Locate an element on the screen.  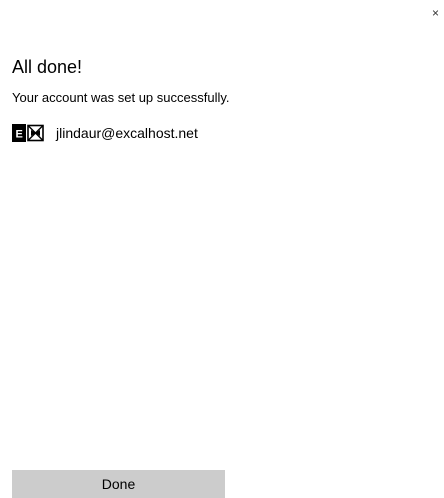
status-message: Your account was set up successfully. is located at coordinates (121, 97).